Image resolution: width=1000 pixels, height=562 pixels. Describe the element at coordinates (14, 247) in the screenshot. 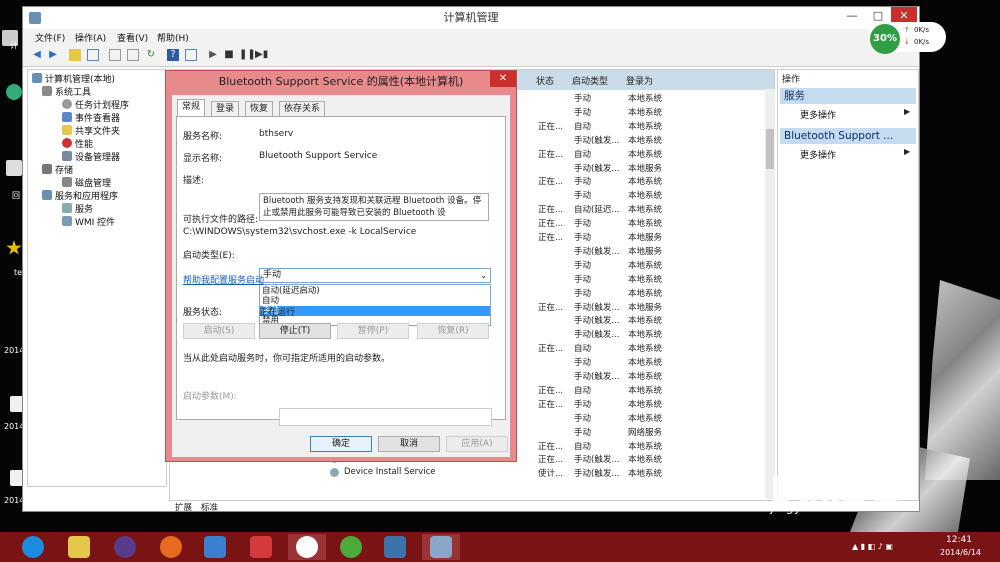

I see `star-icon` at that location.